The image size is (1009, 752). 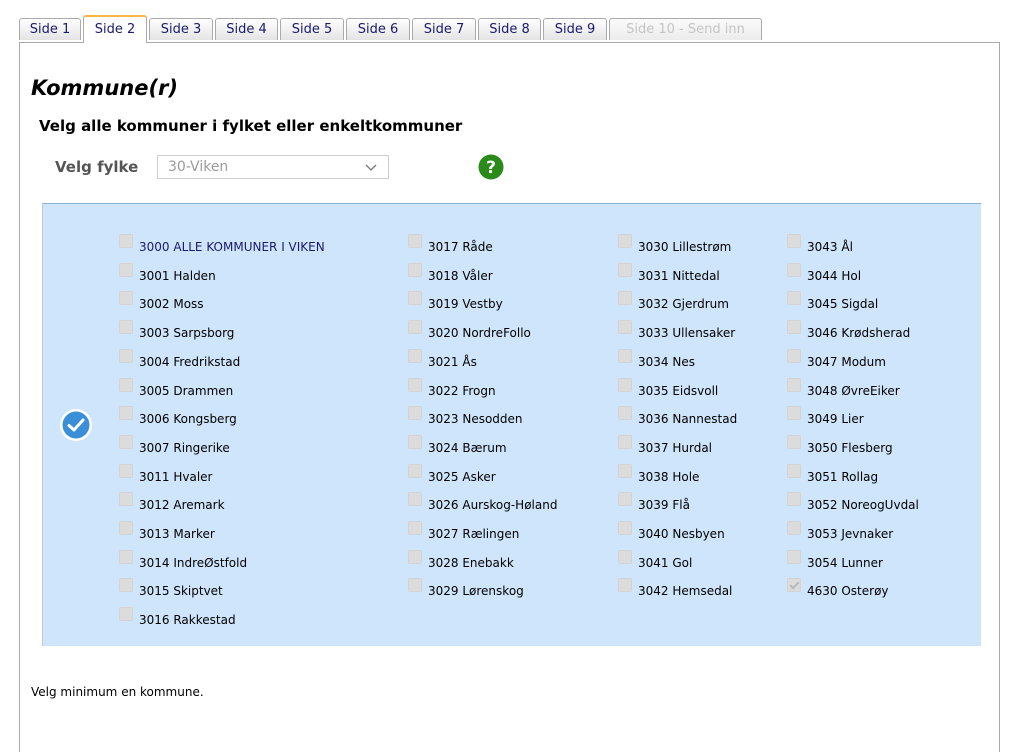 What do you see at coordinates (848, 591) in the screenshot?
I see `municipality-label: 4630 Osterøy` at bounding box center [848, 591].